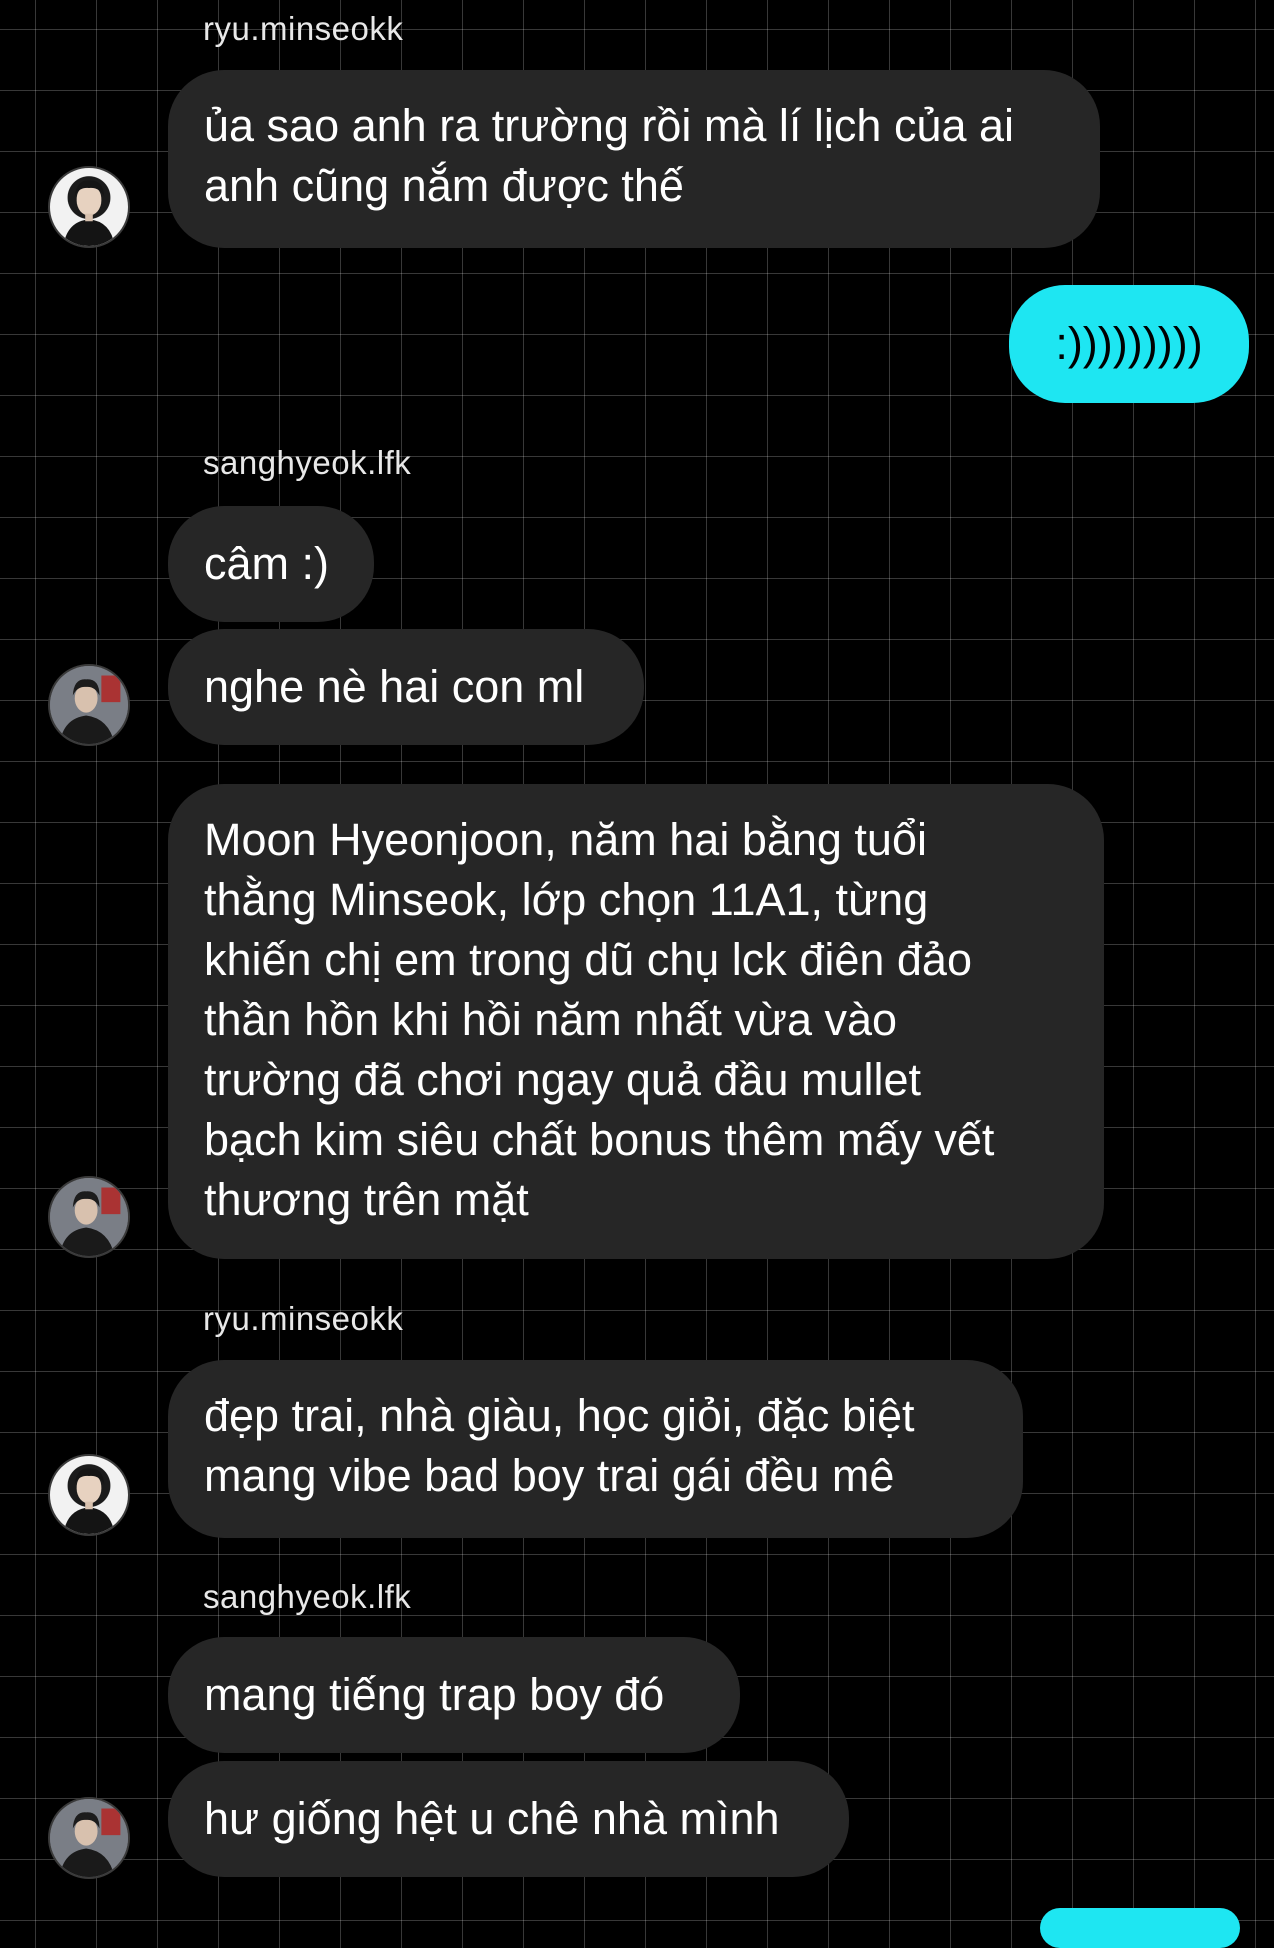 The image size is (1274, 1948). Describe the element at coordinates (267, 563) in the screenshot. I see `message-text: câm :)` at that location.